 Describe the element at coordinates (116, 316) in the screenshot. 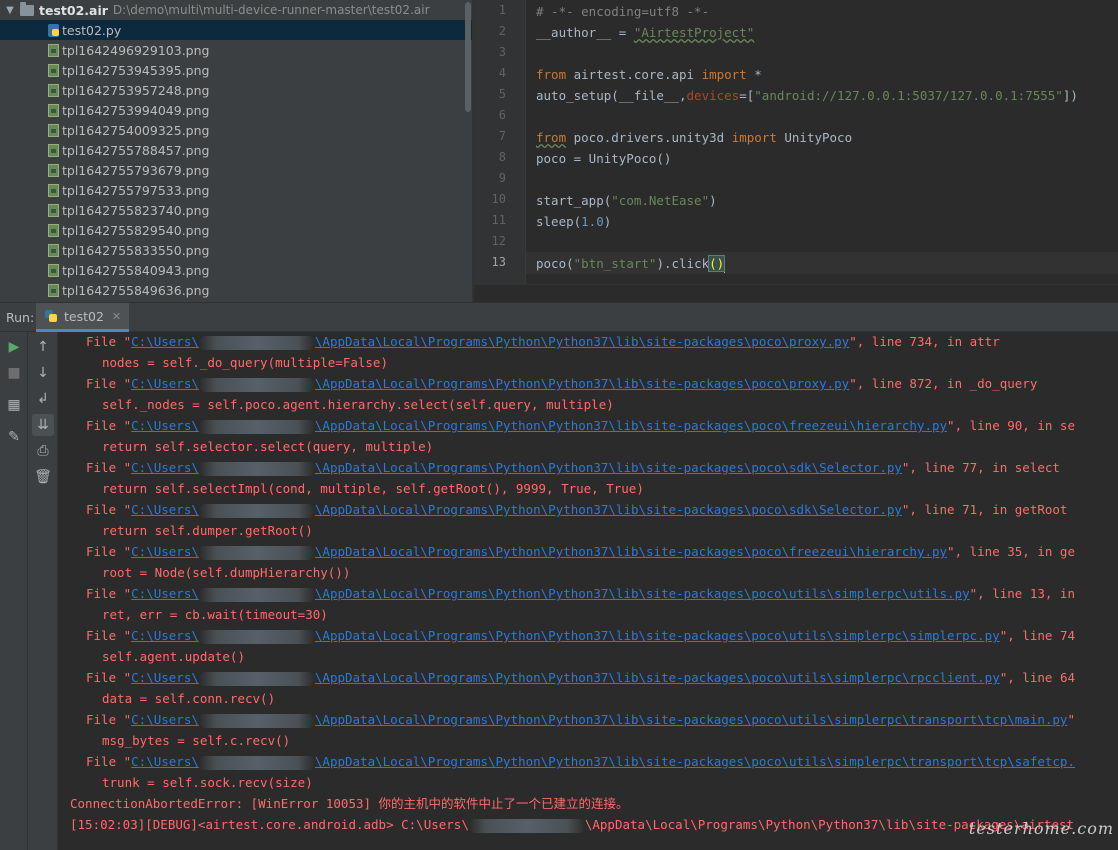

I see `close-icon: ✕` at that location.